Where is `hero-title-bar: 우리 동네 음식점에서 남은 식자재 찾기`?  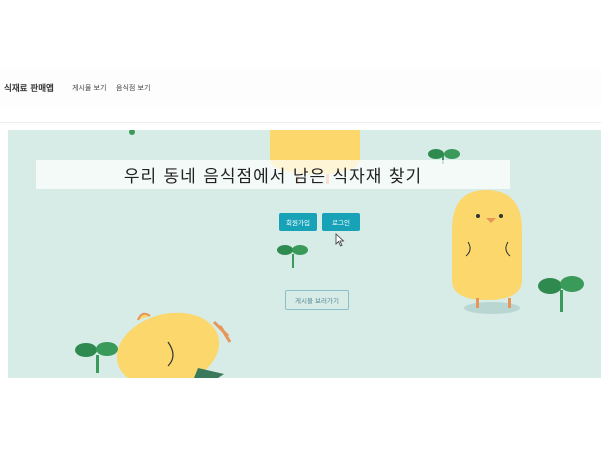
hero-title-bar: 우리 동네 음식점에서 남은 식자재 찾기 is located at coordinates (273, 174).